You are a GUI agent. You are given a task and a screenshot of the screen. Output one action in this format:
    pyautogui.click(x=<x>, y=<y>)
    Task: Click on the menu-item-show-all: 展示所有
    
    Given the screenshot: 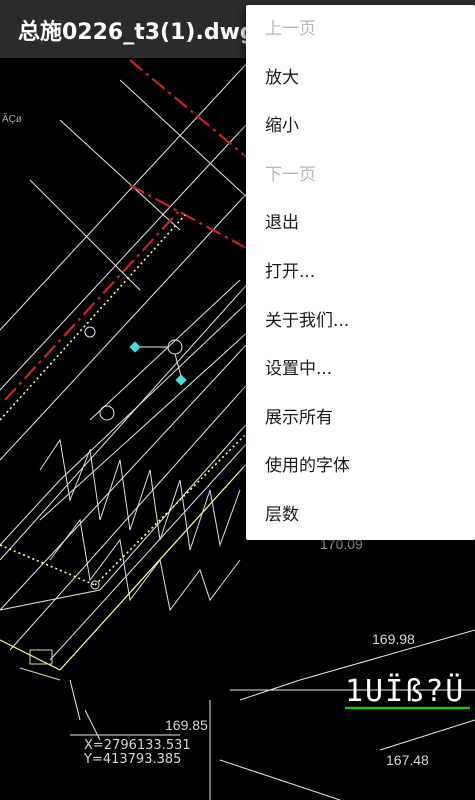 What is the action you would take?
    pyautogui.click(x=360, y=418)
    